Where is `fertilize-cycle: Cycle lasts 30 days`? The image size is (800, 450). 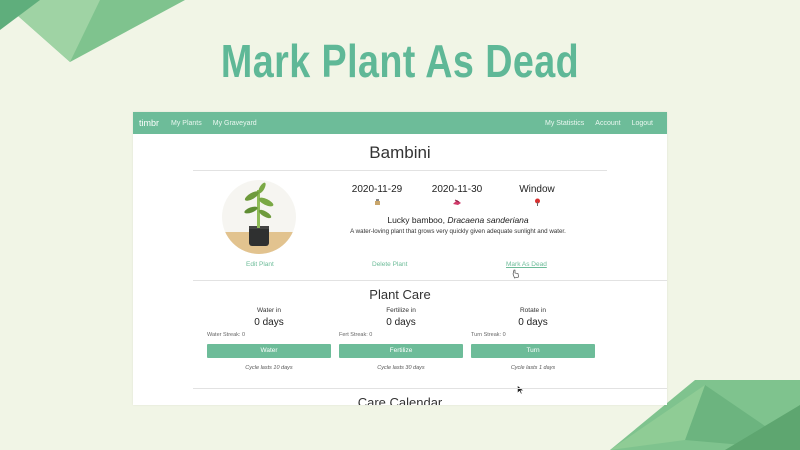 fertilize-cycle: Cycle lasts 30 days is located at coordinates (401, 368).